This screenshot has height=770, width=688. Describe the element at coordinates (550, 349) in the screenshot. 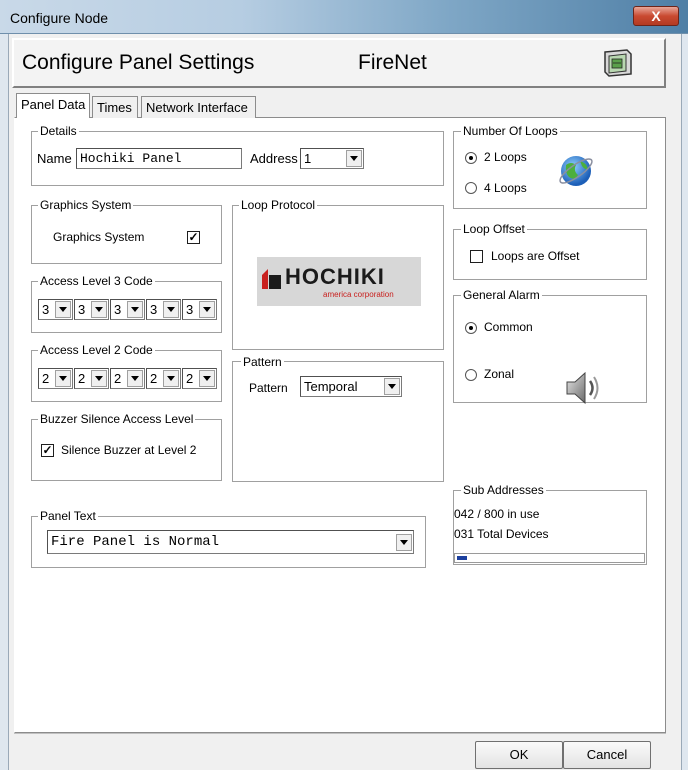

I see `general-alarm-group` at that location.